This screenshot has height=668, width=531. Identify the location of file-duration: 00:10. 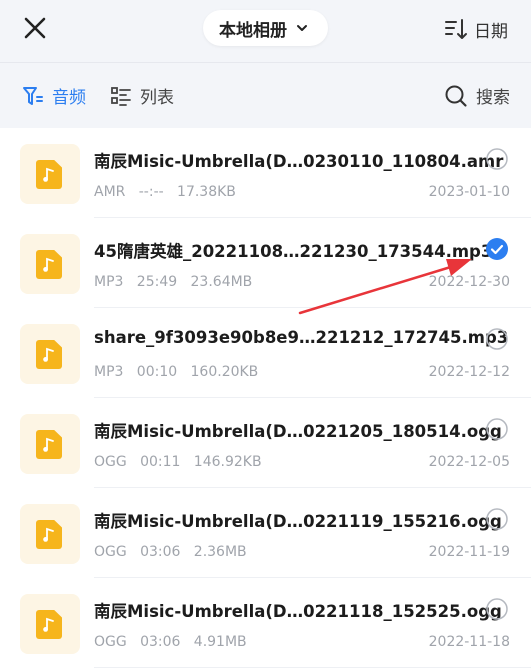
(157, 372).